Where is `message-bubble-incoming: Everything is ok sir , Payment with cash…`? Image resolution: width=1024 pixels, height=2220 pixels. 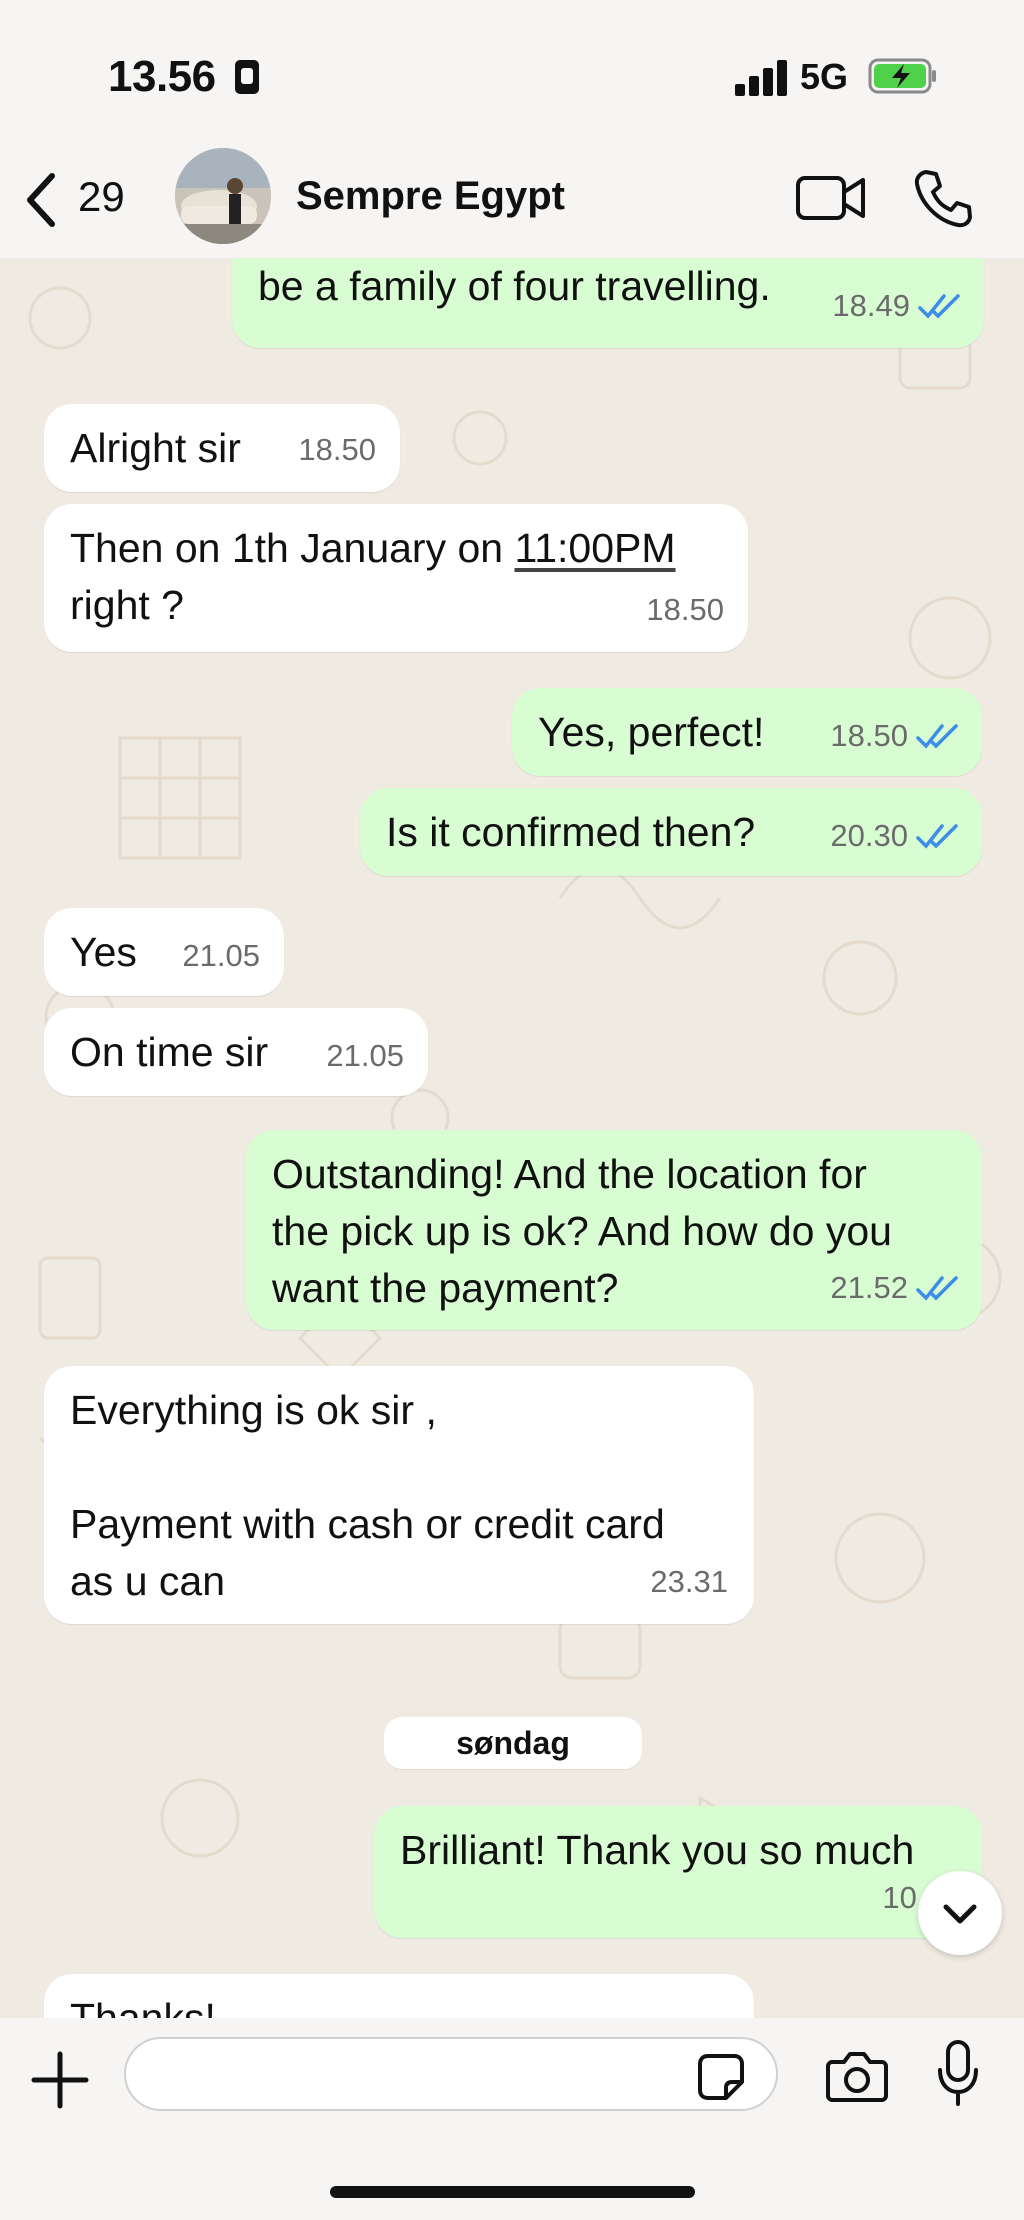 message-bubble-incoming: Everything is ok sir , Payment with cash… is located at coordinates (399, 1495).